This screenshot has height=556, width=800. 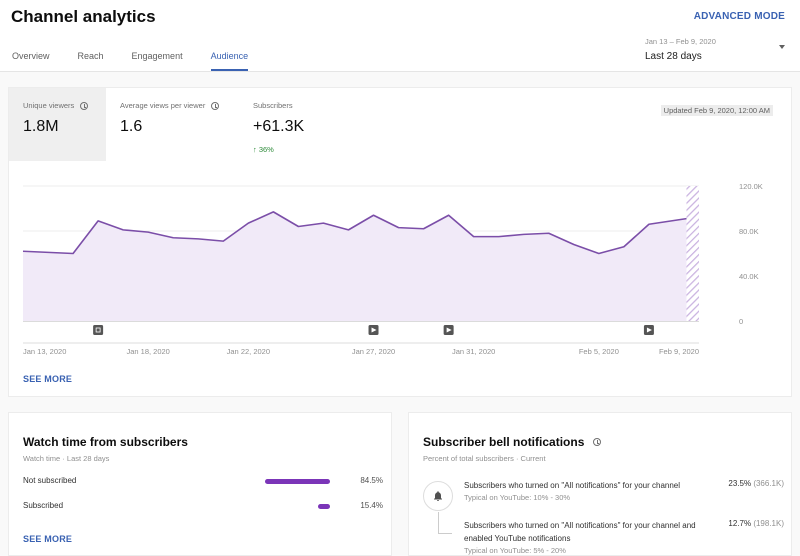 I want to click on notification-percent: 12.7%, so click(x=740, y=523).